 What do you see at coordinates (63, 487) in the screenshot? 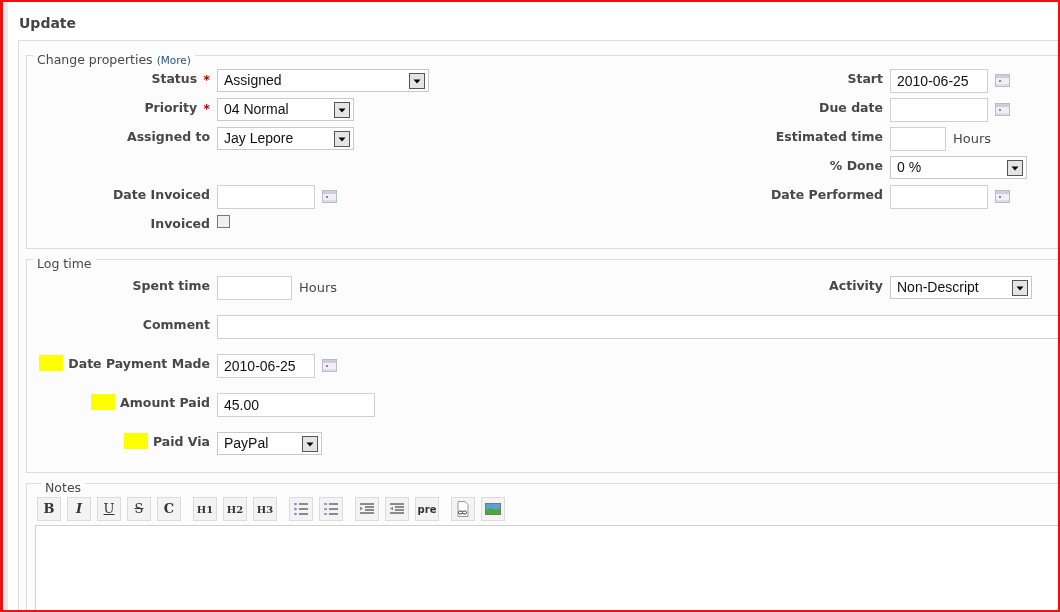
I see `section-title: Notes` at bounding box center [63, 487].